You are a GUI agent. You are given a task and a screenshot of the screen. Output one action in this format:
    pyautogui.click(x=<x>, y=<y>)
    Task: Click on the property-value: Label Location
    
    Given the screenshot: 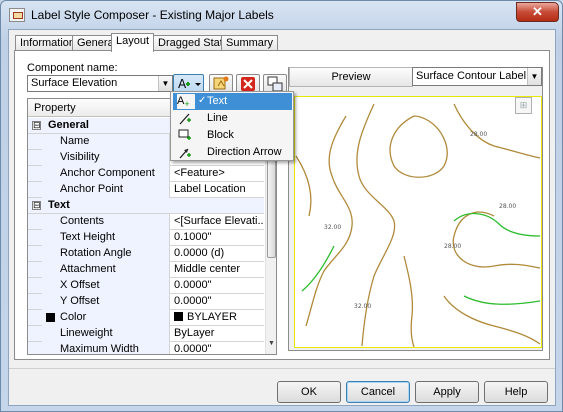 What is the action you would take?
    pyautogui.click(x=217, y=190)
    